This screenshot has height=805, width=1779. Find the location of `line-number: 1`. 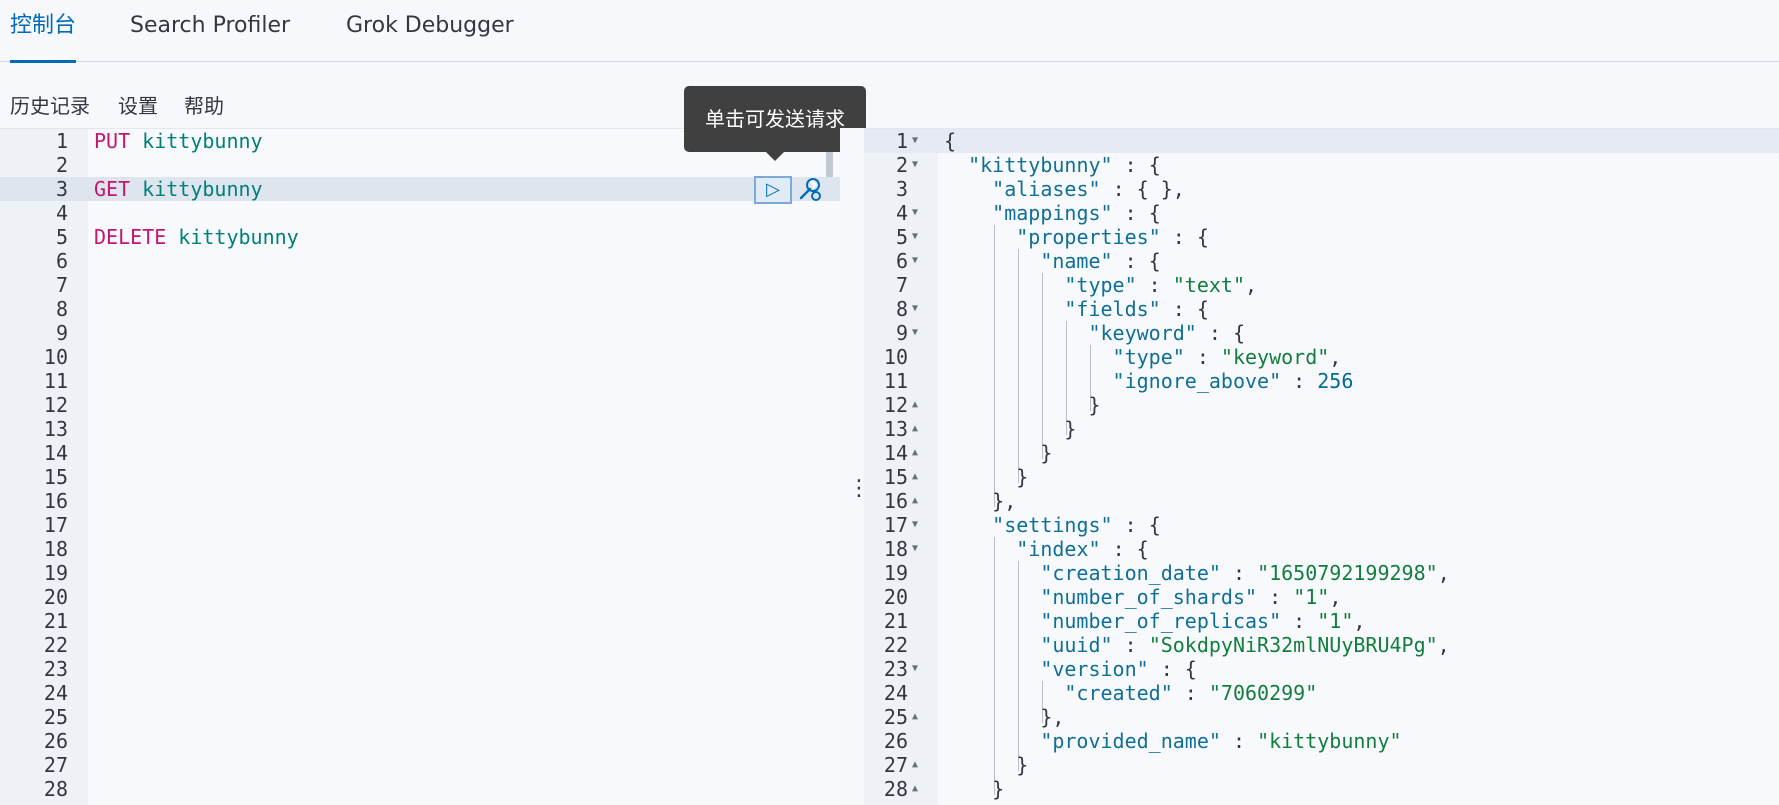

line-number: 1 is located at coordinates (901, 141).